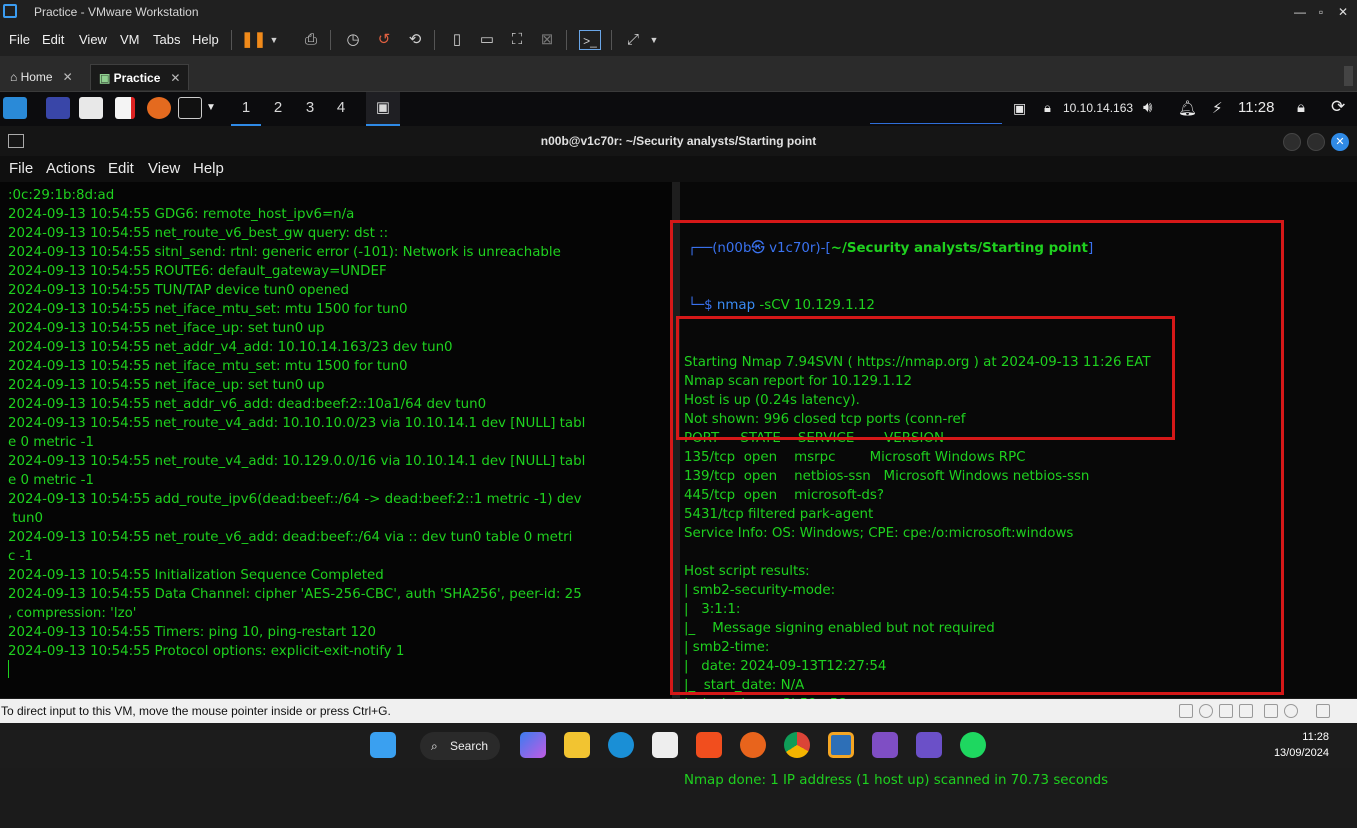 Image resolution: width=1357 pixels, height=828 pixels. What do you see at coordinates (1226, 711) in the screenshot?
I see `network-adapter-icon` at bounding box center [1226, 711].